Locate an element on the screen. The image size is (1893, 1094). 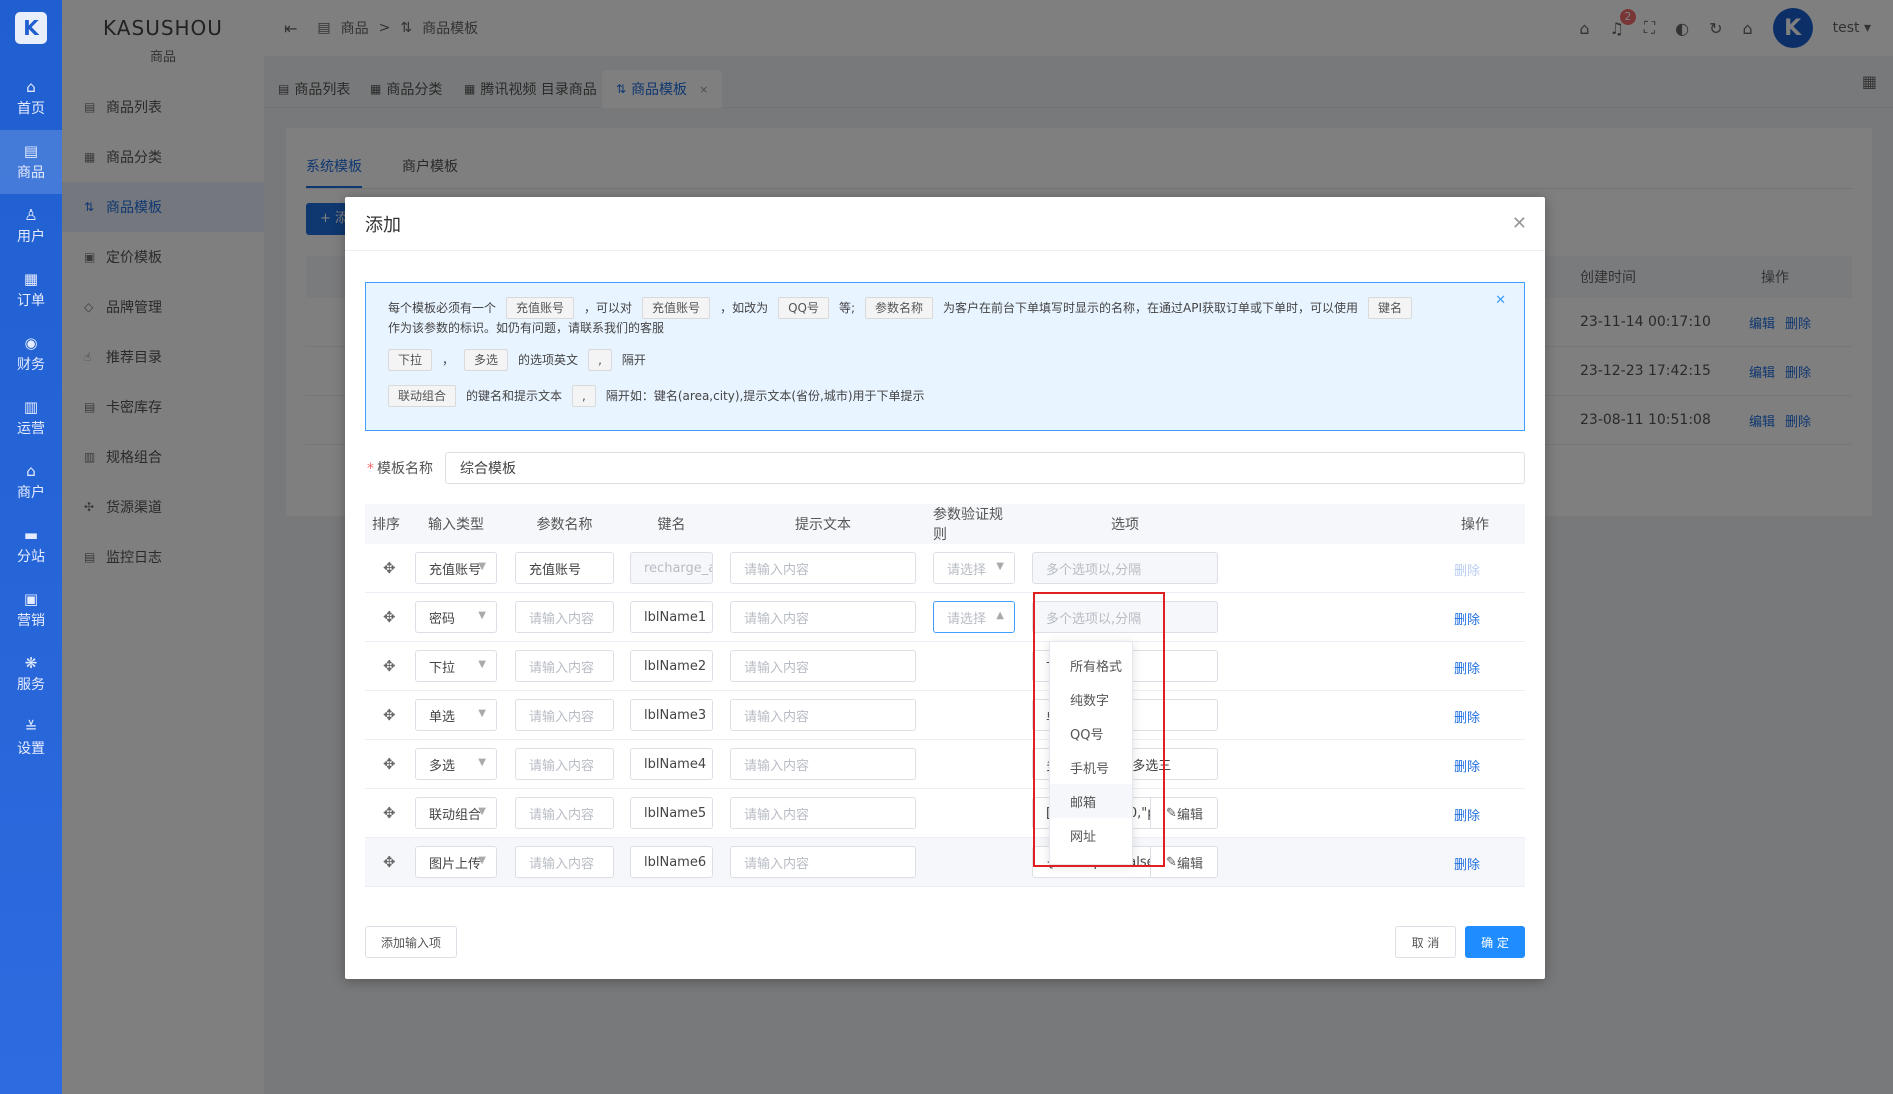
key-name-input: lblName6 is located at coordinates (671, 862).